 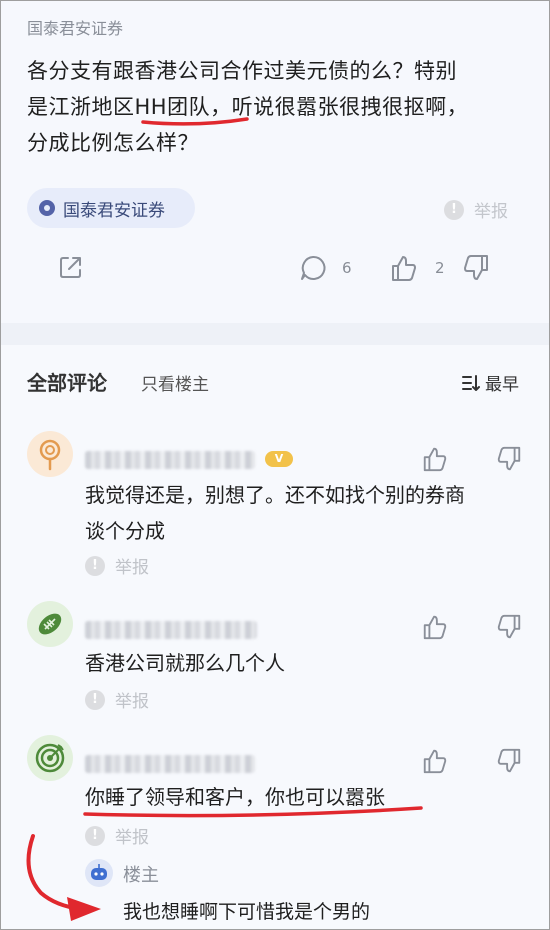 I want to click on comment-icon, so click(x=313, y=267).